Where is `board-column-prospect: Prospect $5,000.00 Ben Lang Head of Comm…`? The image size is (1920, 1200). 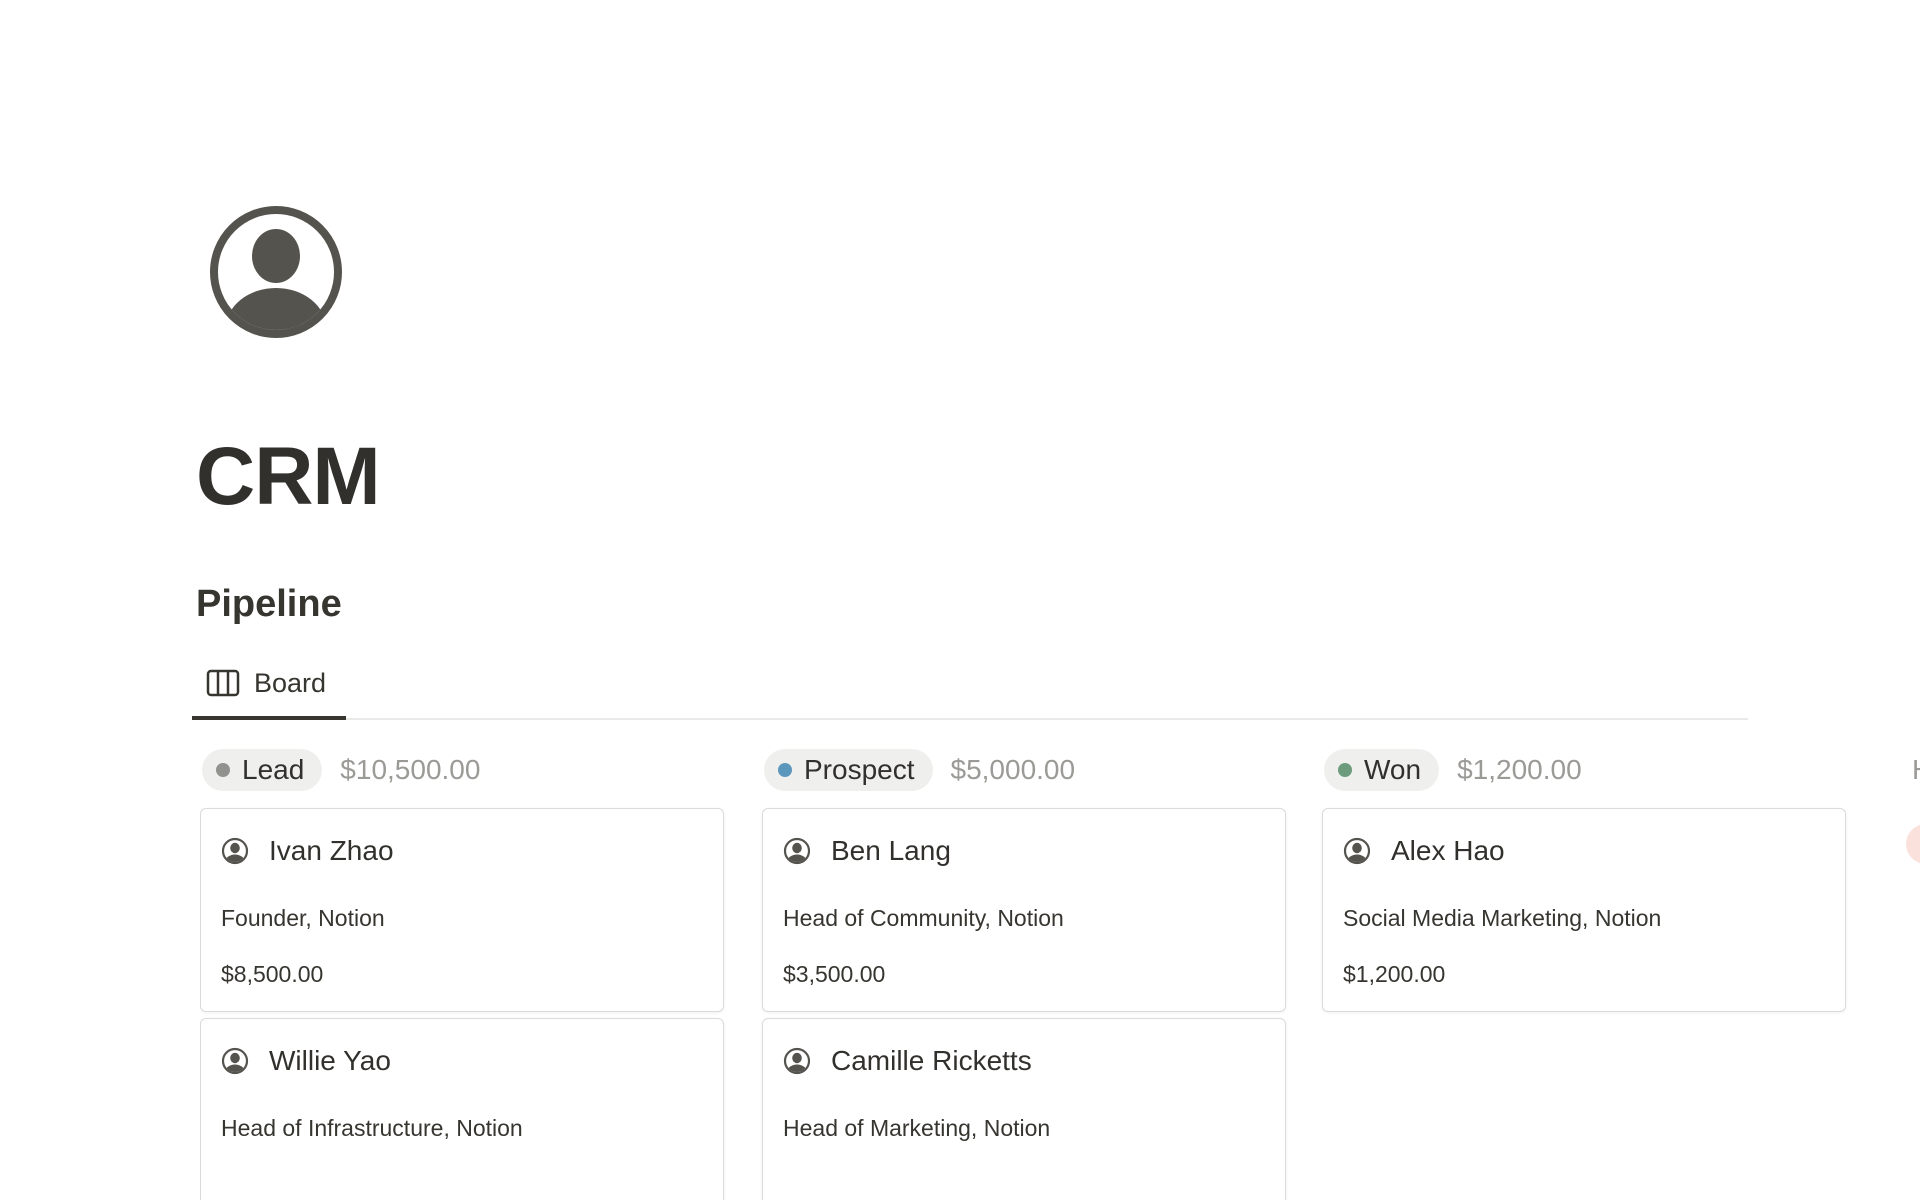
board-column-prospect: Prospect $5,000.00 Ben Lang Head of Comm… is located at coordinates (1024, 973).